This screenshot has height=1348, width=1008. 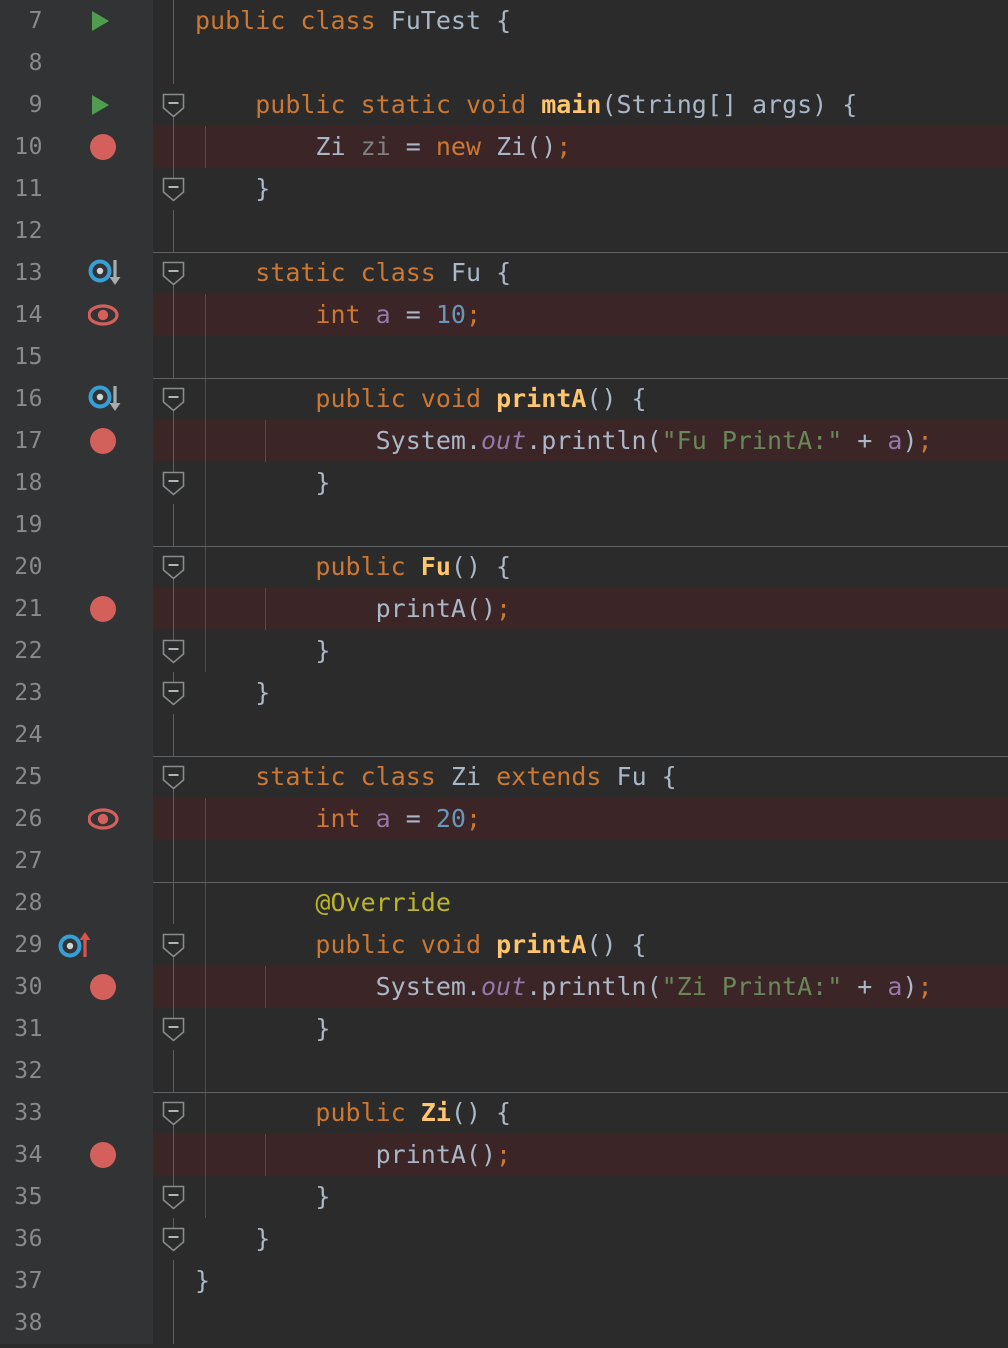 I want to click on editor-gutter: 9, so click(x=76, y=105).